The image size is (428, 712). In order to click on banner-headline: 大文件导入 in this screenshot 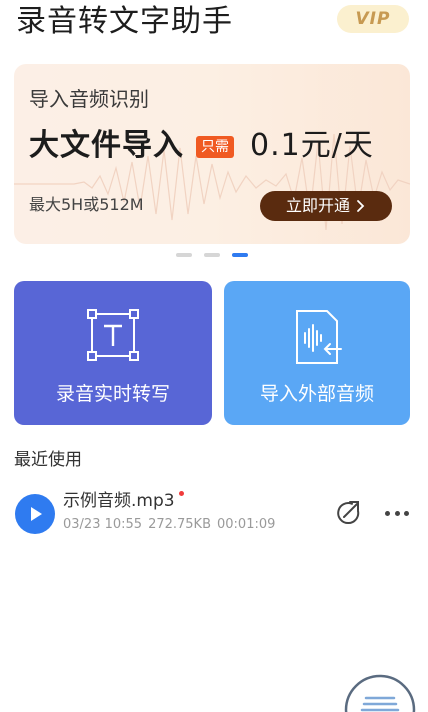, I will do `click(106, 145)`.